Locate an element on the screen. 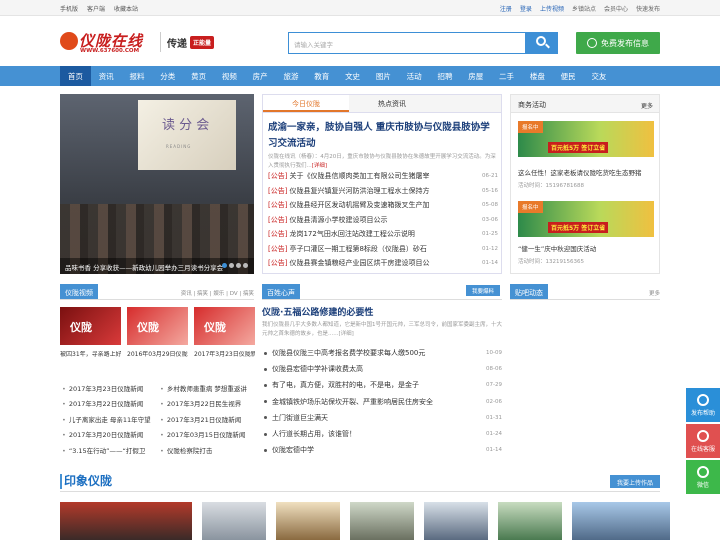 Image resolution: width=720 pixels, height=540 pixels. wechat-icon is located at coordinates (703, 472).